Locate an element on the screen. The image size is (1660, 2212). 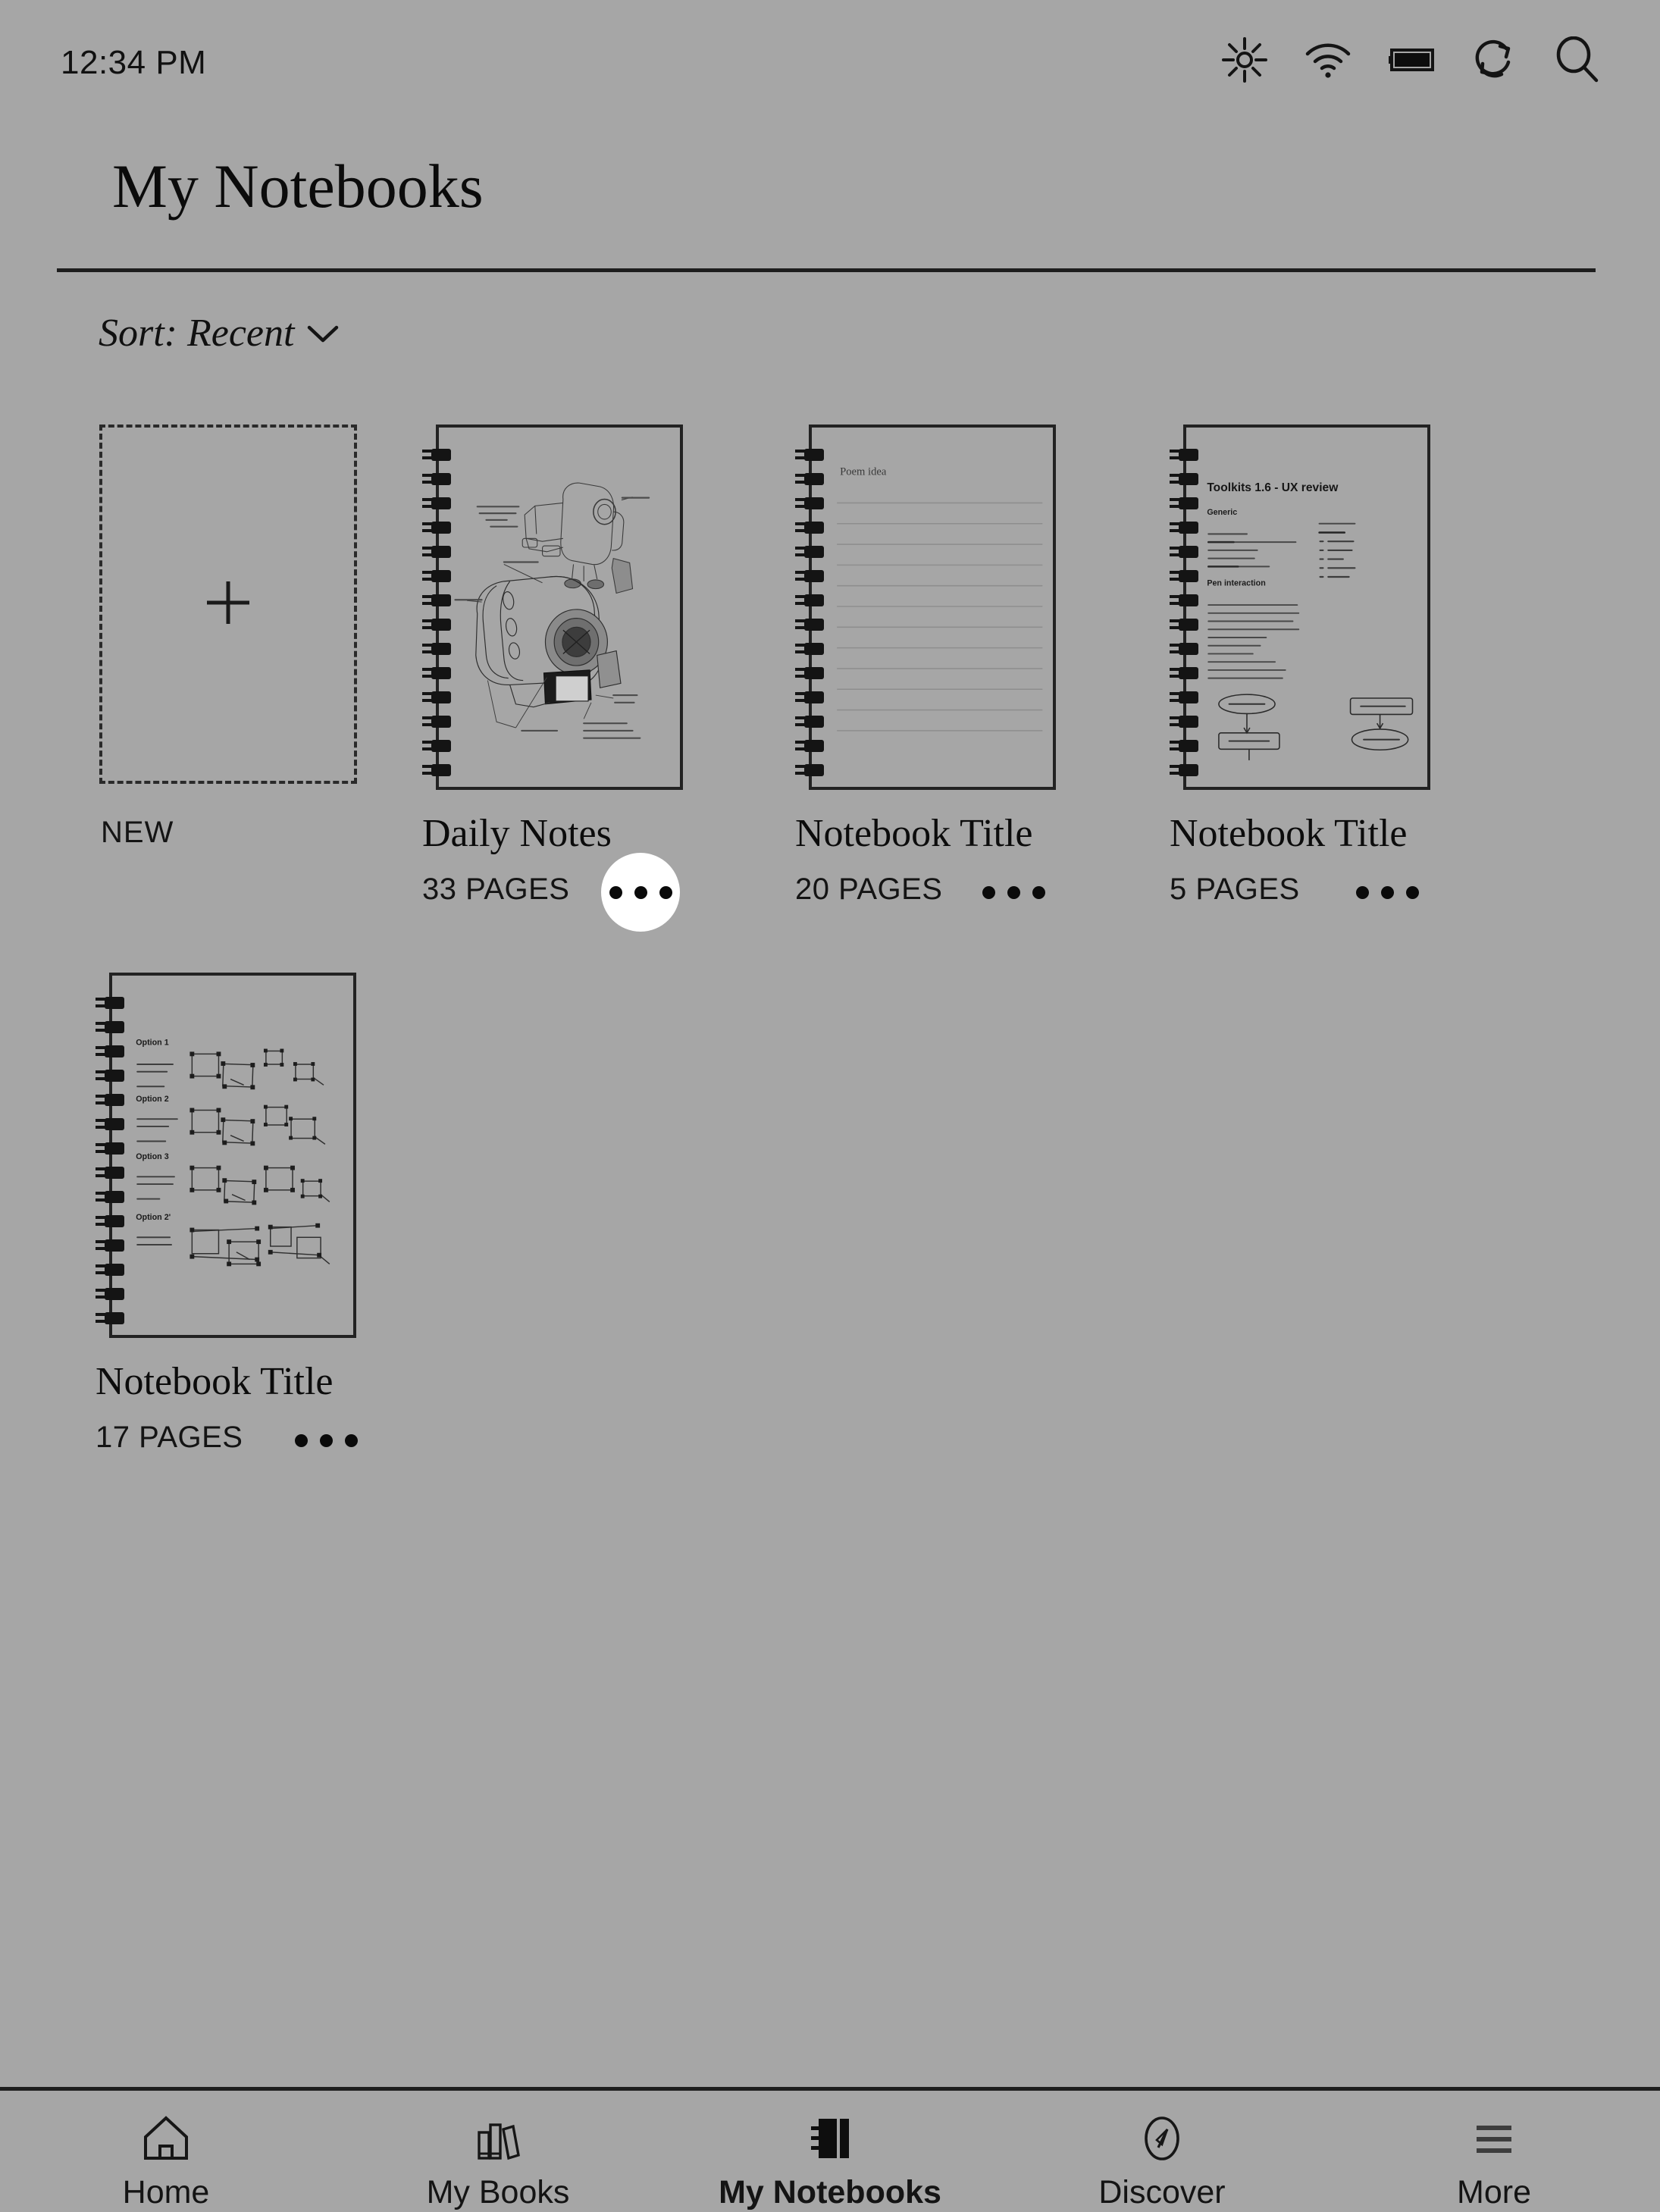
nav-label: More is located at coordinates (1494, 2192).